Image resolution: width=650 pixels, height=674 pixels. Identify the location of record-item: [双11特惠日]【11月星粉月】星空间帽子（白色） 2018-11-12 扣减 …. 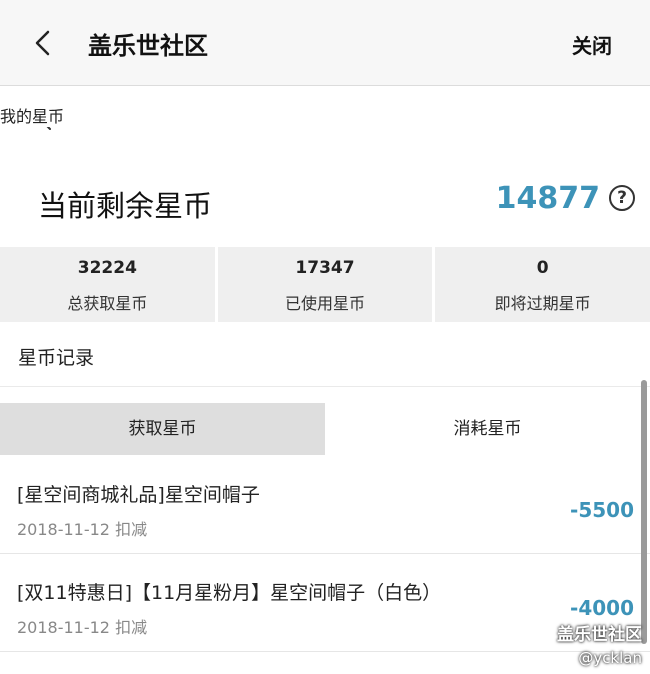
(325, 604).